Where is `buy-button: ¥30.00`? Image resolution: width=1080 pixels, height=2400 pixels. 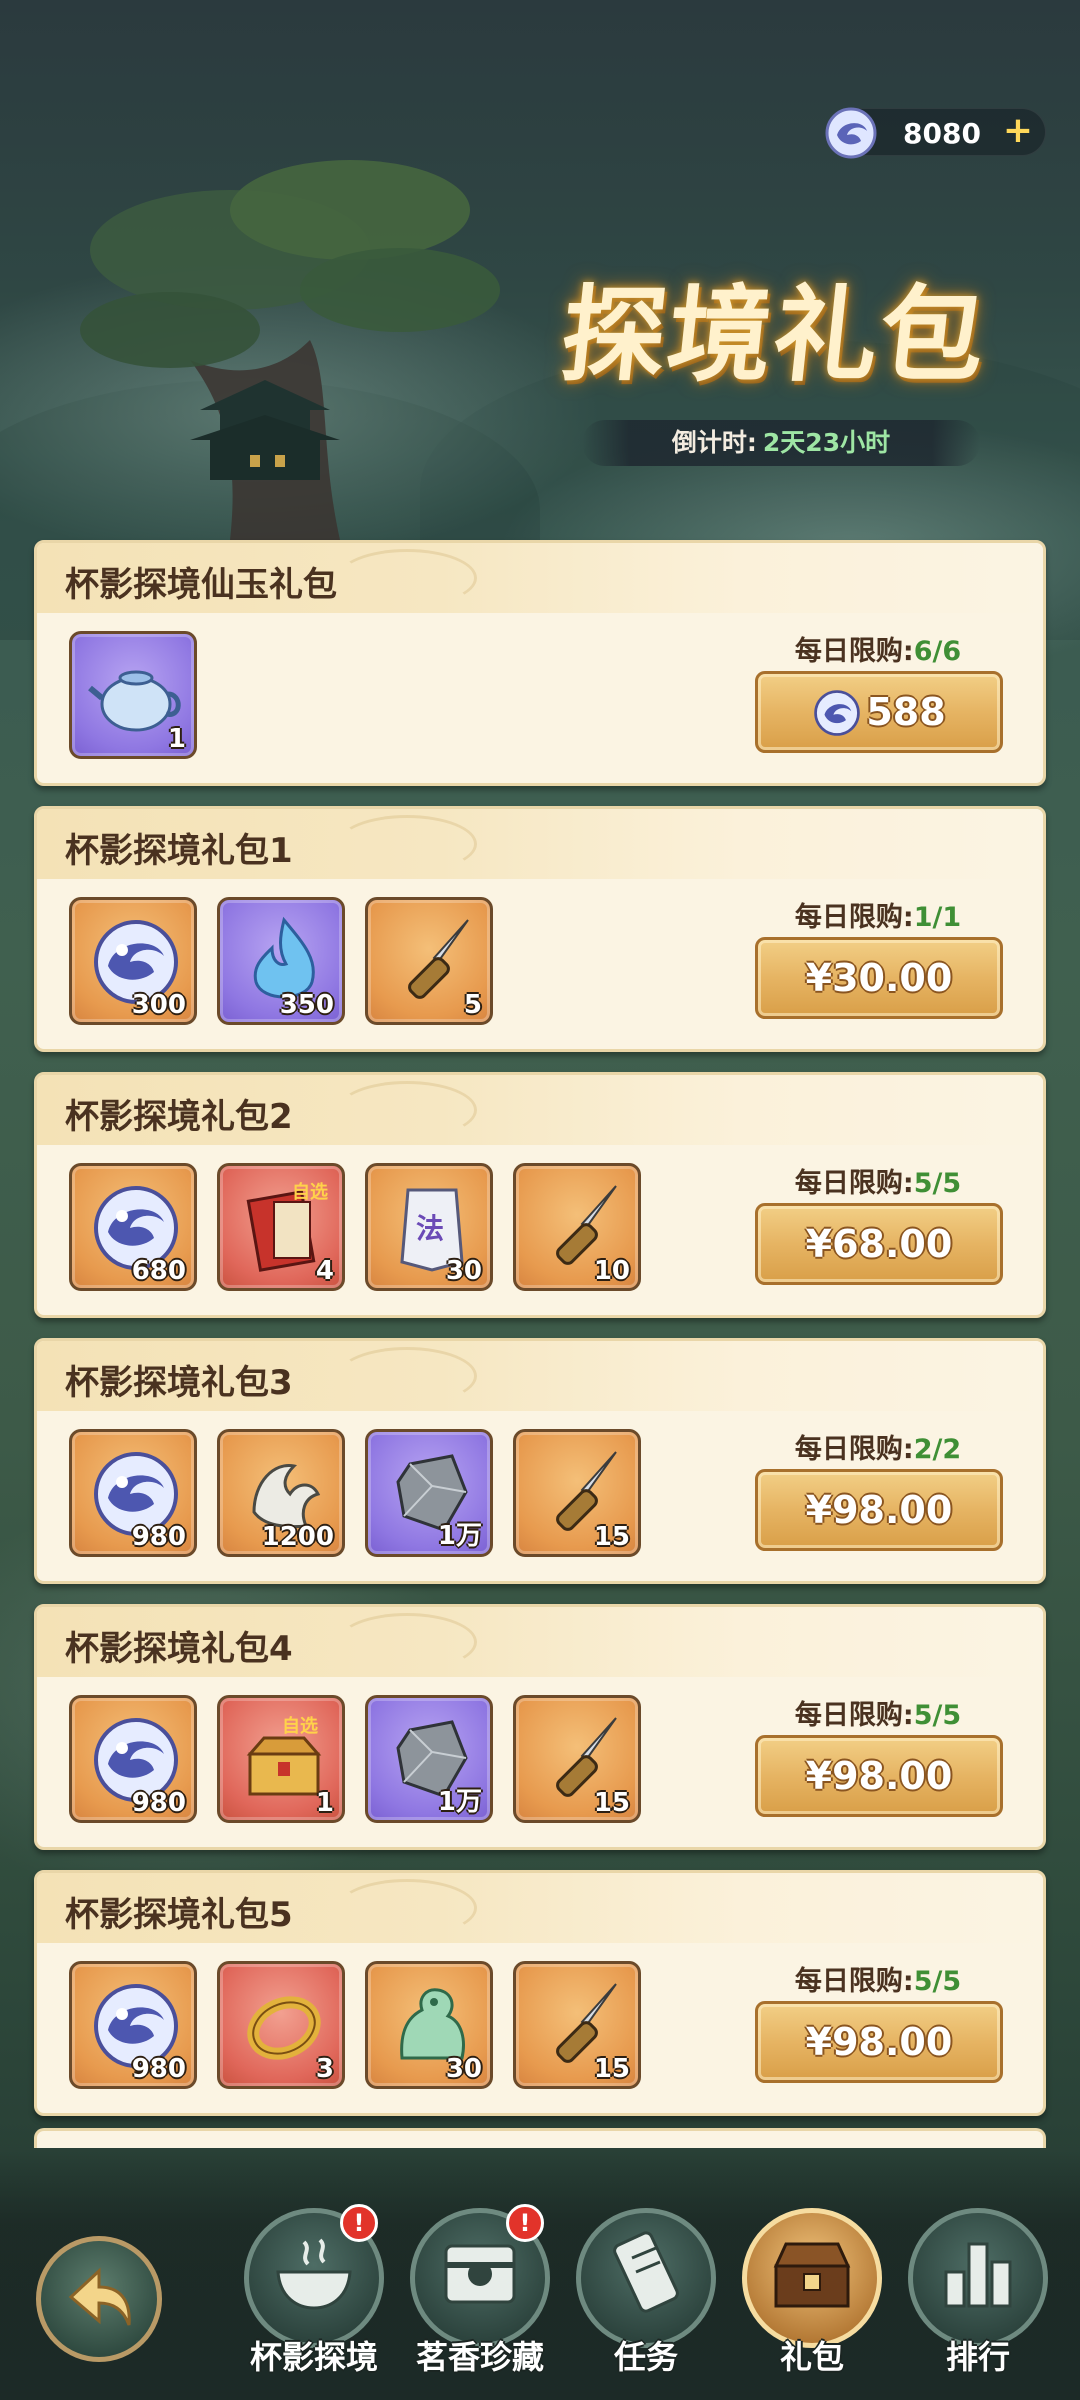
buy-button: ¥30.00 is located at coordinates (879, 978).